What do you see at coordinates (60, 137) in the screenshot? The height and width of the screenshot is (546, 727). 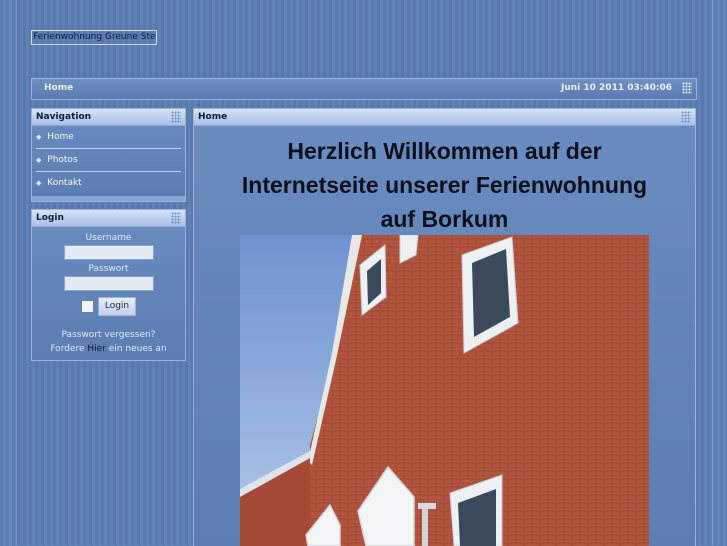 I see `nav-item-label: Home` at bounding box center [60, 137].